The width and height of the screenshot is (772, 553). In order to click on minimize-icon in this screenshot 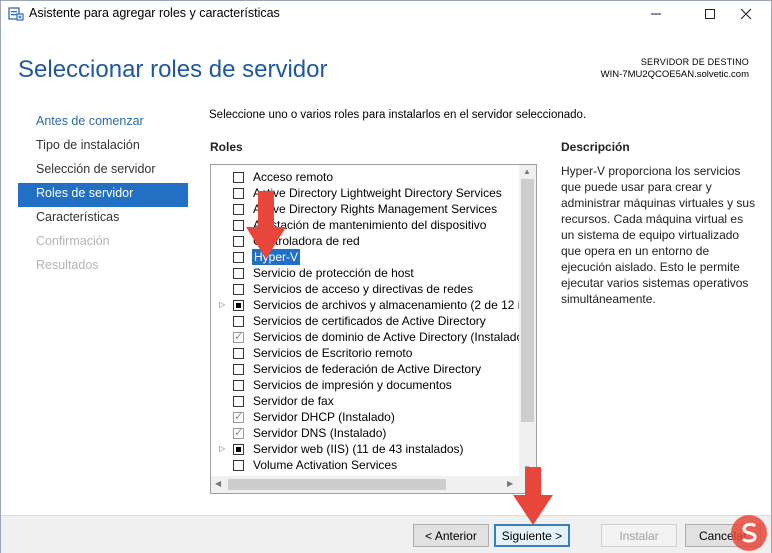, I will do `click(656, 14)`.